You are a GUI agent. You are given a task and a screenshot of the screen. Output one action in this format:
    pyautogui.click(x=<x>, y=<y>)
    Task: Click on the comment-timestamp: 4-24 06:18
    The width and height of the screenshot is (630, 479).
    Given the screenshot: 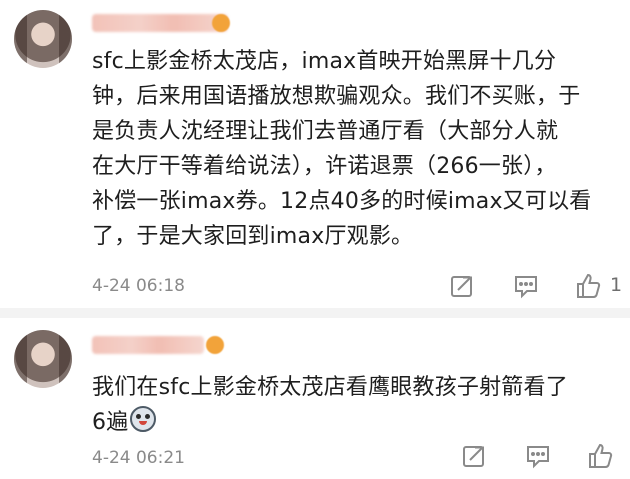 What is the action you would take?
    pyautogui.click(x=138, y=286)
    